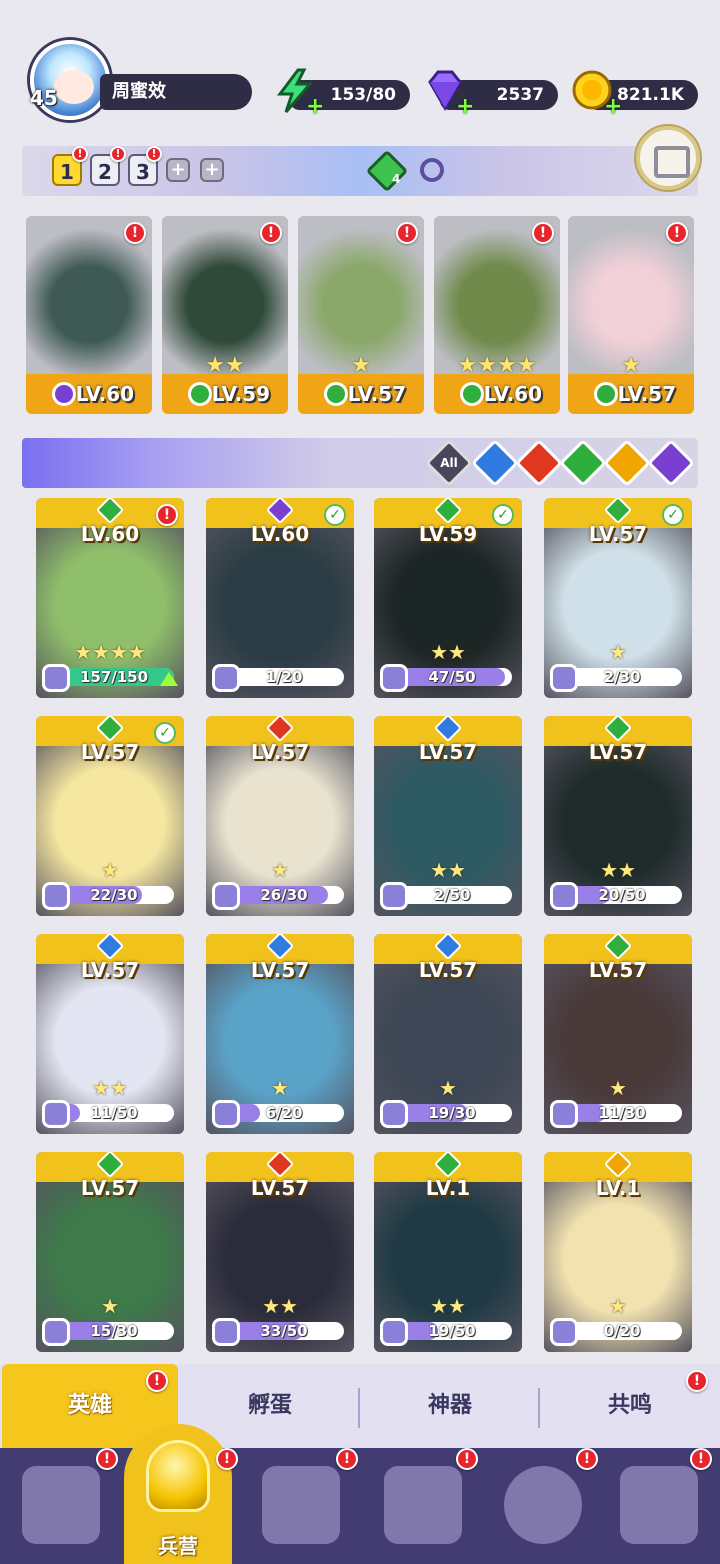 Image resolution: width=720 pixels, height=1564 pixels. Describe the element at coordinates (284, 895) in the screenshot. I see `shard-progress-text: 26/30` at that location.